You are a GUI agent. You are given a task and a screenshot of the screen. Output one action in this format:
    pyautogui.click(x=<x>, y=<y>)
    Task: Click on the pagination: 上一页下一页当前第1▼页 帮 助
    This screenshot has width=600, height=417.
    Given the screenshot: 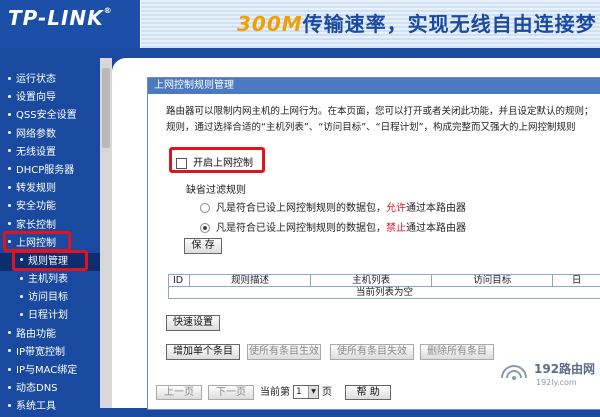 What is the action you would take?
    pyautogui.click(x=276, y=391)
    